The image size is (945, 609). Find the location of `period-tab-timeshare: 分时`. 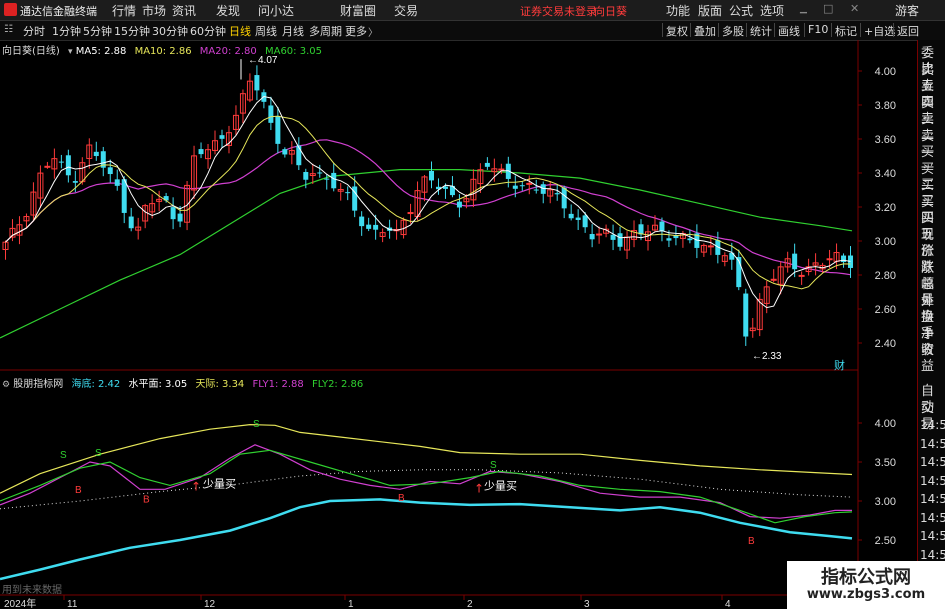

period-tab-timeshare: 分时 is located at coordinates (34, 30).